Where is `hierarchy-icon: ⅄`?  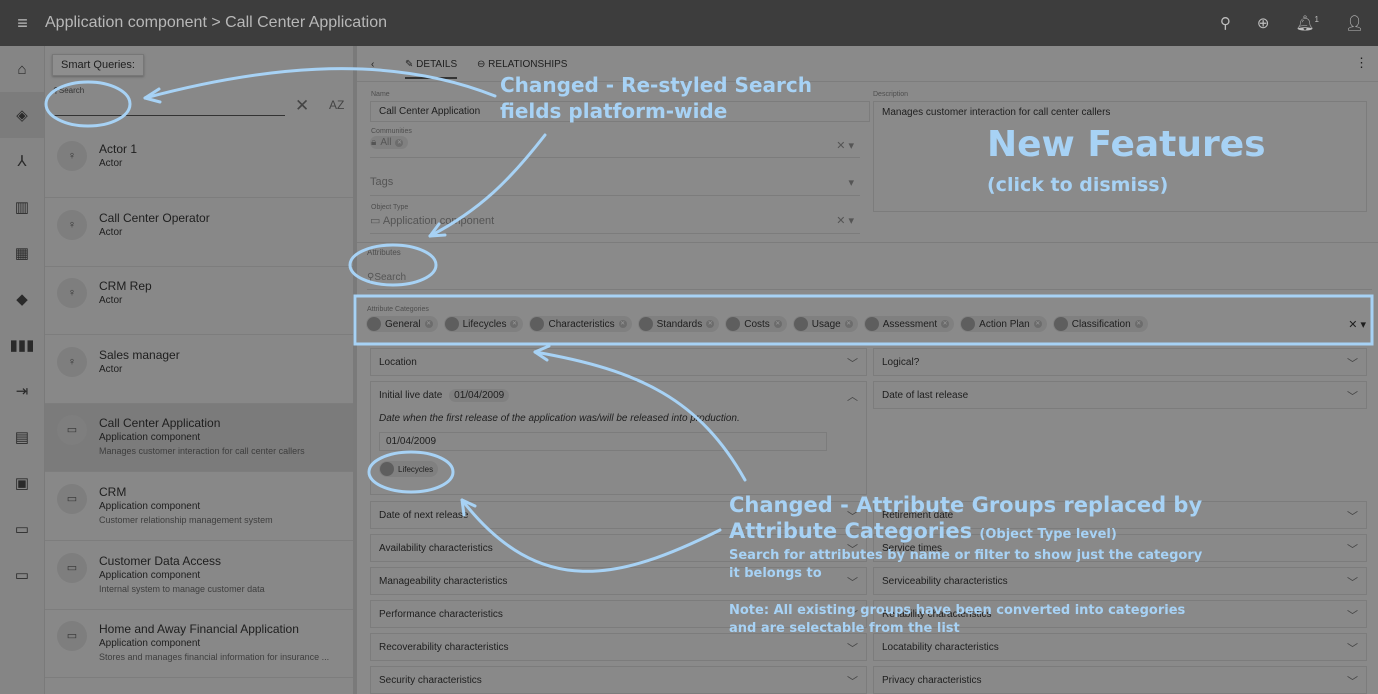 hierarchy-icon: ⅄ is located at coordinates (22, 161).